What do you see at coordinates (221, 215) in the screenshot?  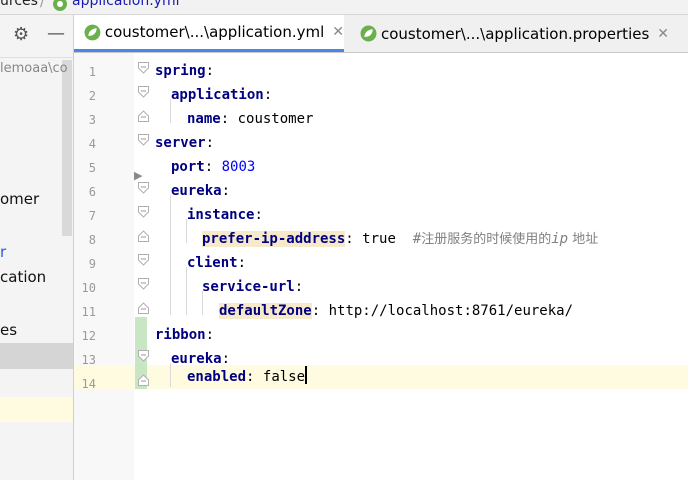 I see `yaml-key: instance` at bounding box center [221, 215].